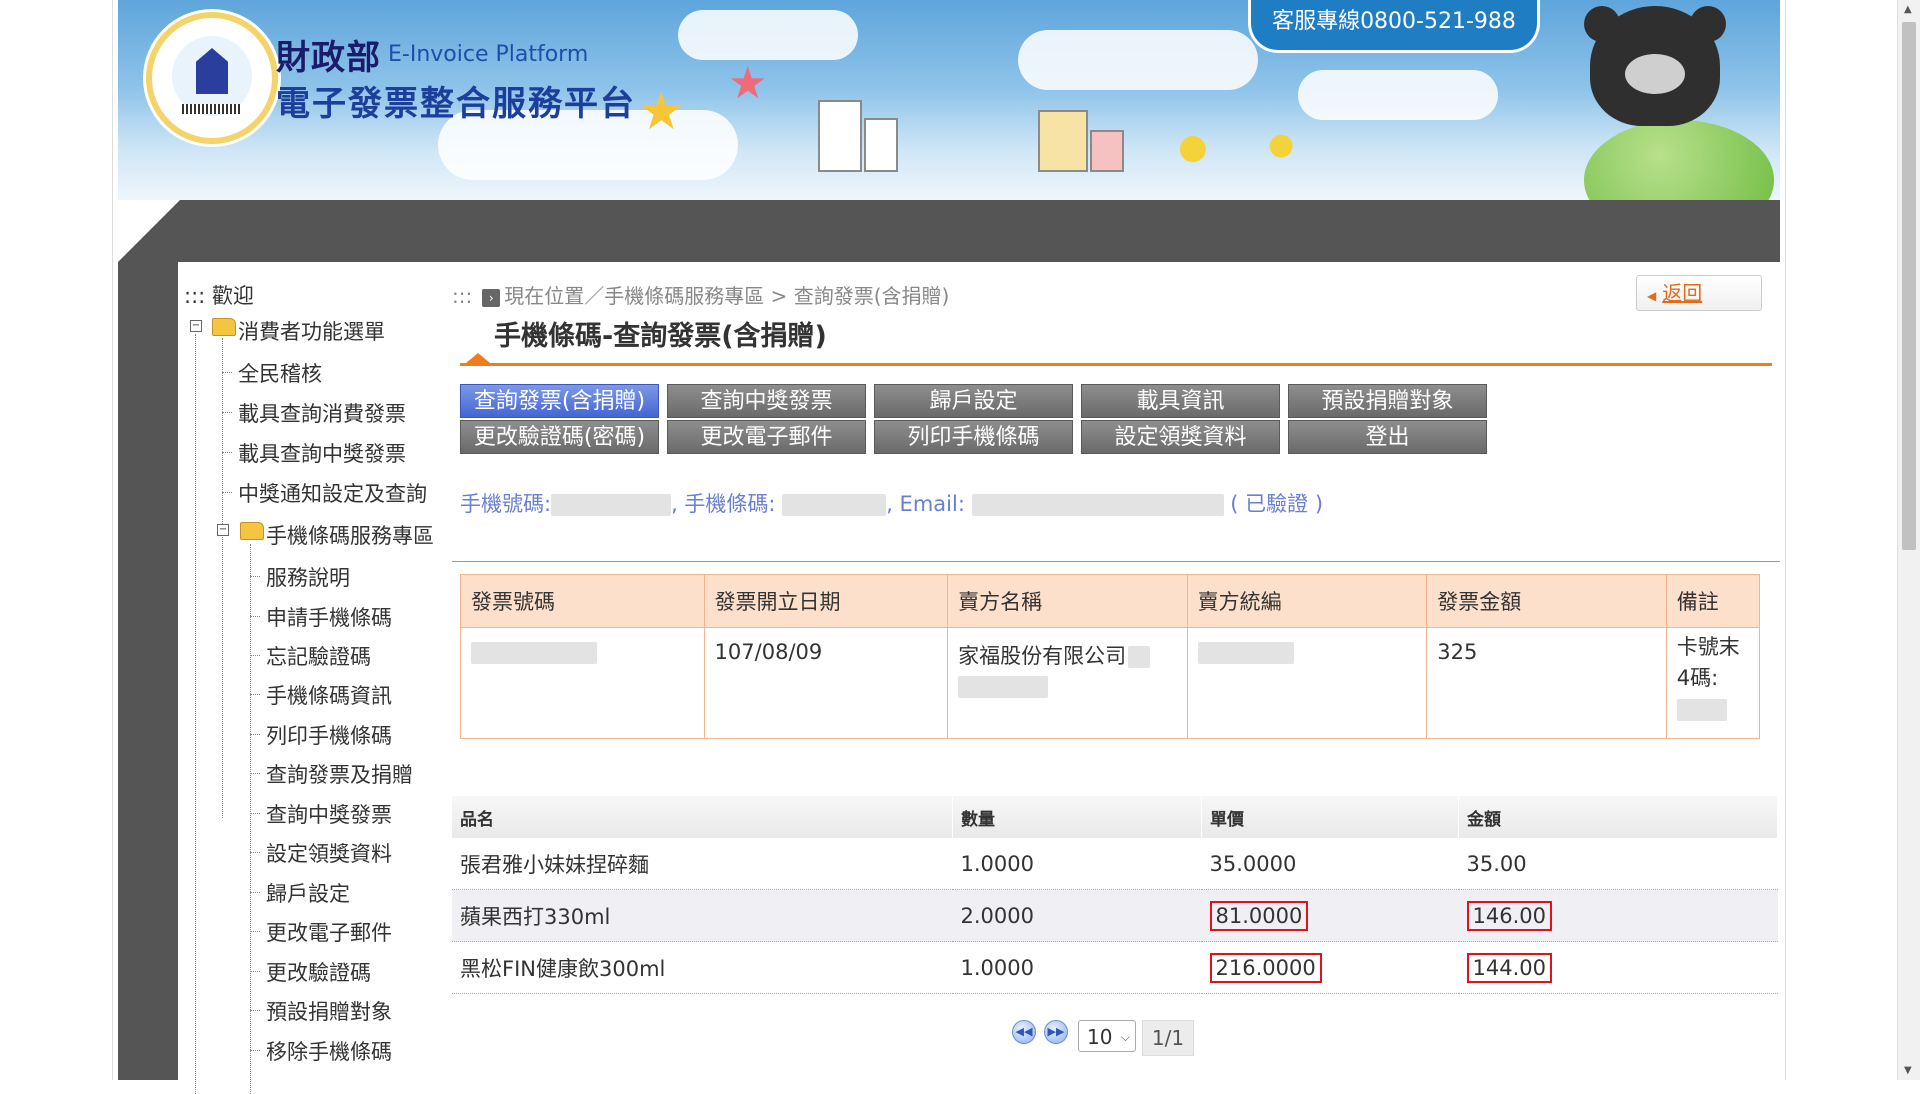  I want to click on scroll-down-icon: ▼, so click(1908, 1070).